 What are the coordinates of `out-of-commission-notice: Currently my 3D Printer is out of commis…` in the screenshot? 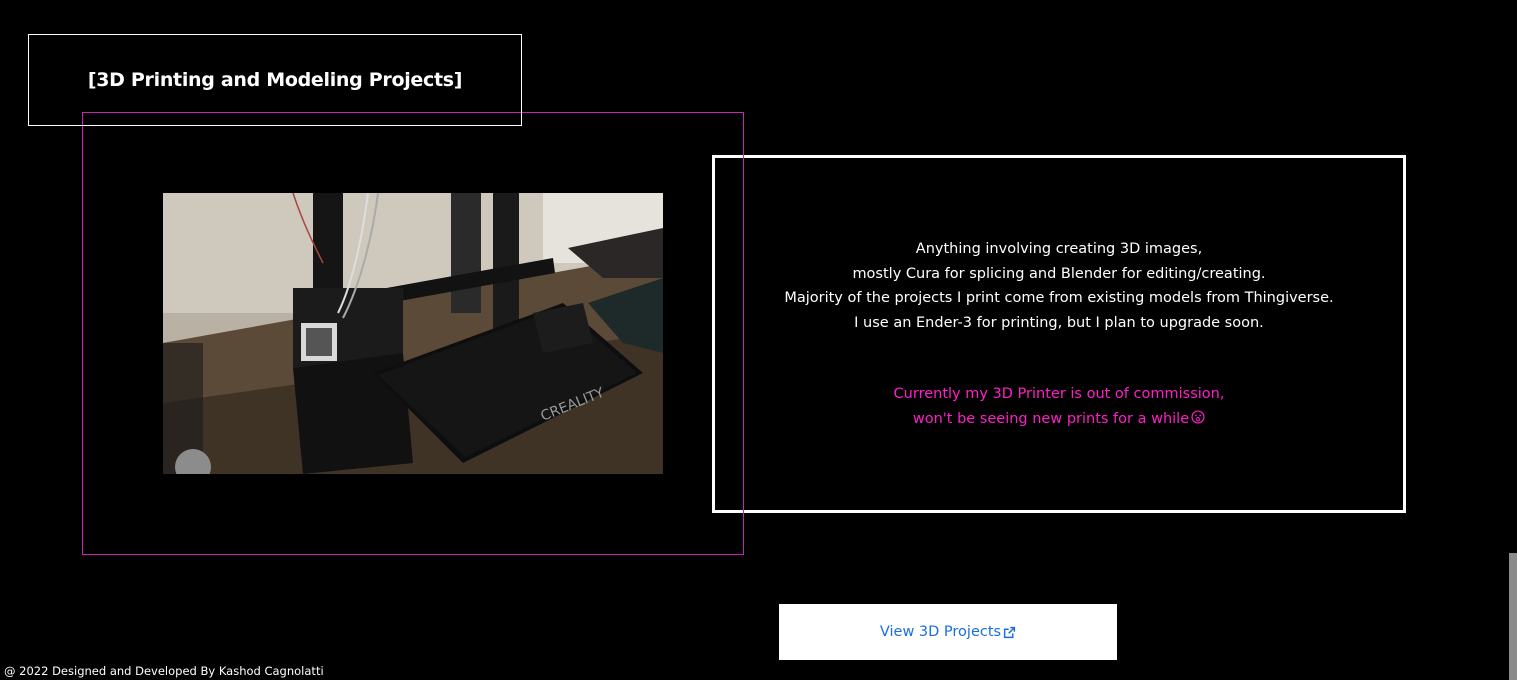 It's located at (1059, 406).